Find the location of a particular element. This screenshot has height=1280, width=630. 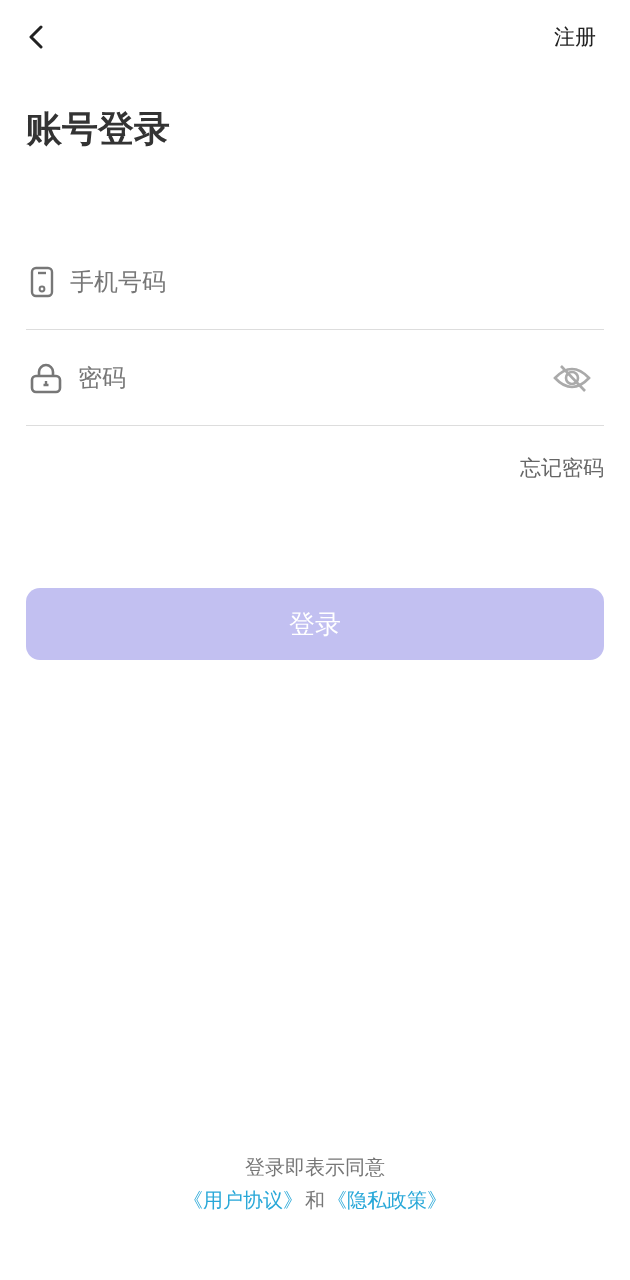

page-title: 账号登录 is located at coordinates (98, 129).